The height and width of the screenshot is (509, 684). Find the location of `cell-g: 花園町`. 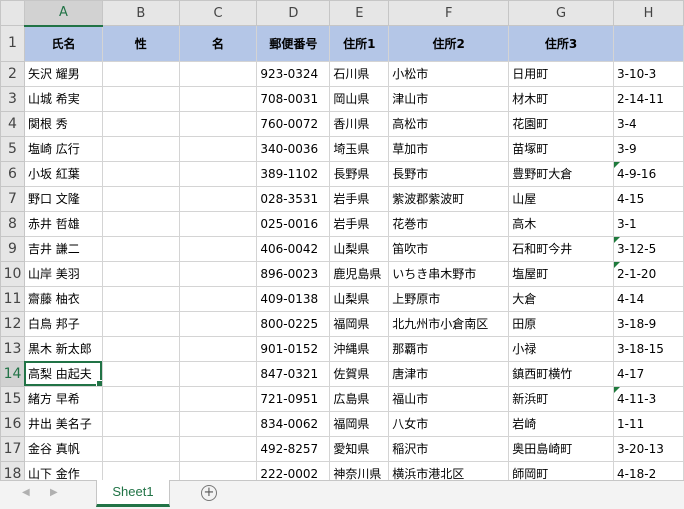

cell-g: 花園町 is located at coordinates (561, 123).